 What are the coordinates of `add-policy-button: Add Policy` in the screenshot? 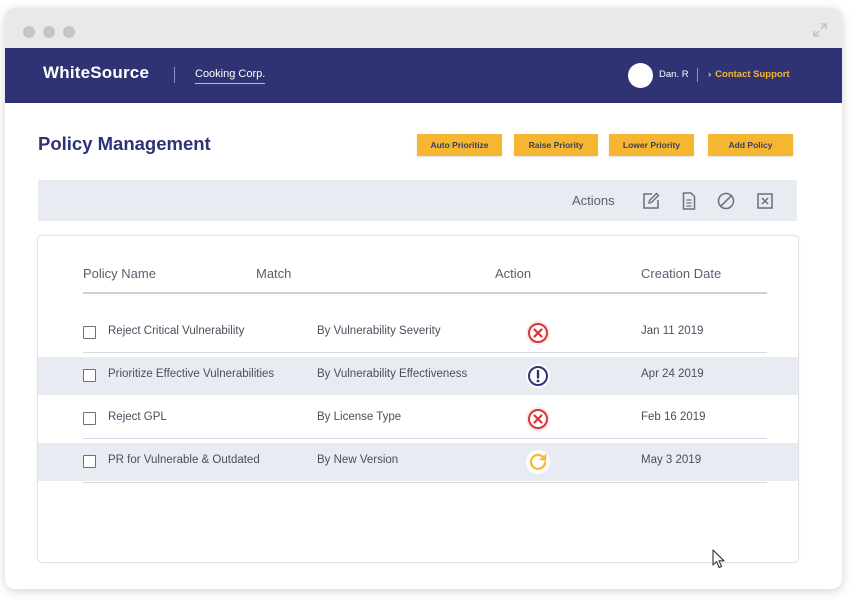 It's located at (750, 145).